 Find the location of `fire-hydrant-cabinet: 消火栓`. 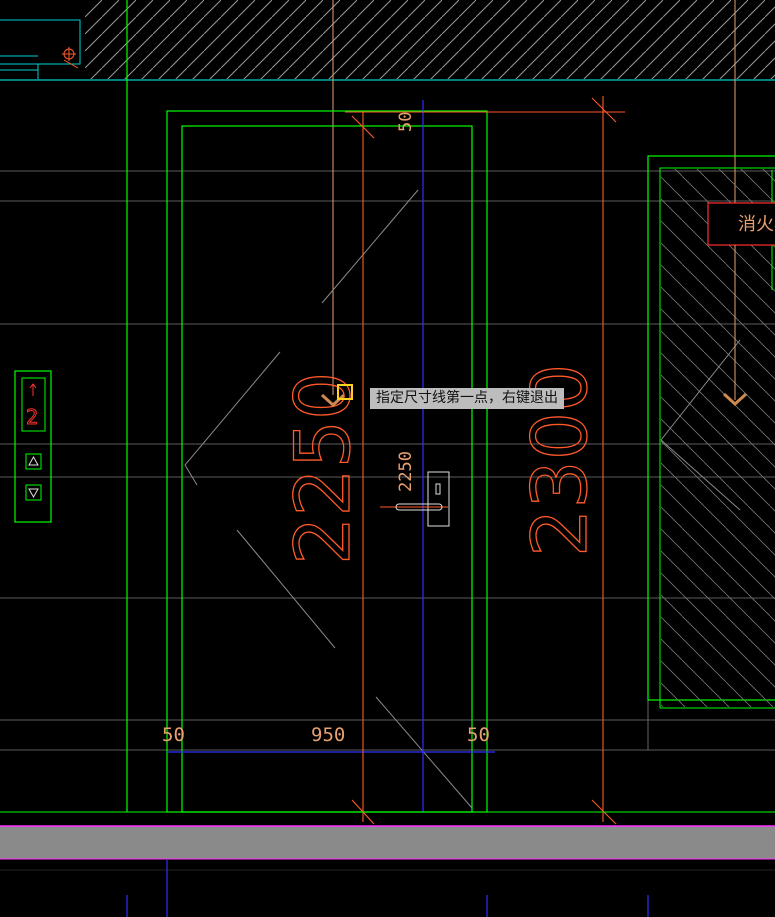

fire-hydrant-cabinet: 消火栓 is located at coordinates (711, 432).